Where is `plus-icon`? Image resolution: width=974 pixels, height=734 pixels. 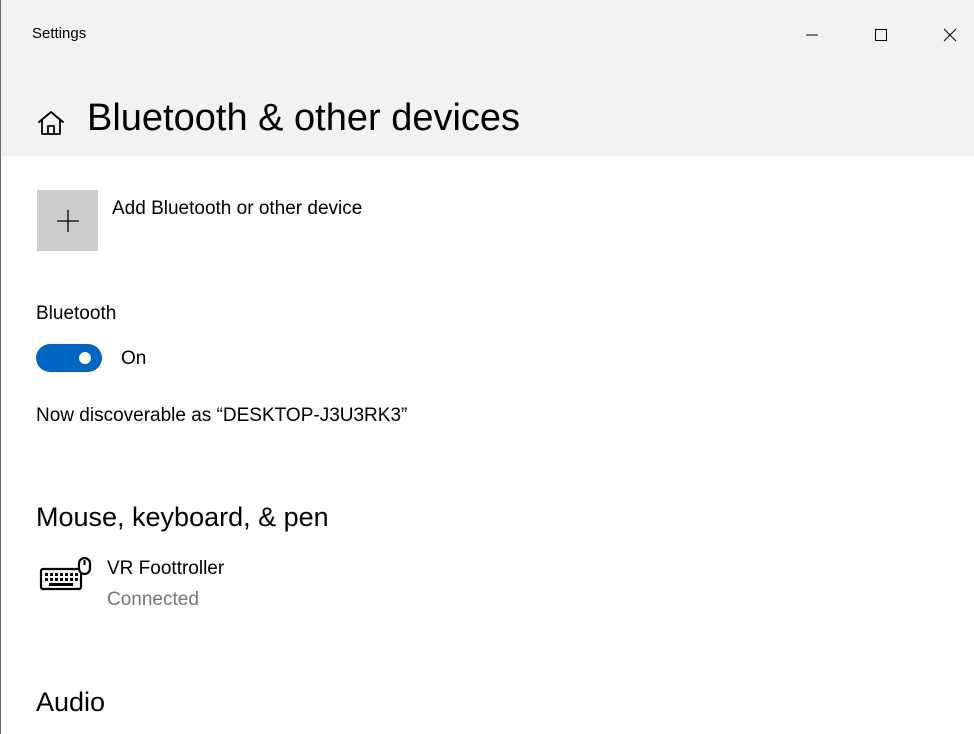 plus-icon is located at coordinates (68, 221).